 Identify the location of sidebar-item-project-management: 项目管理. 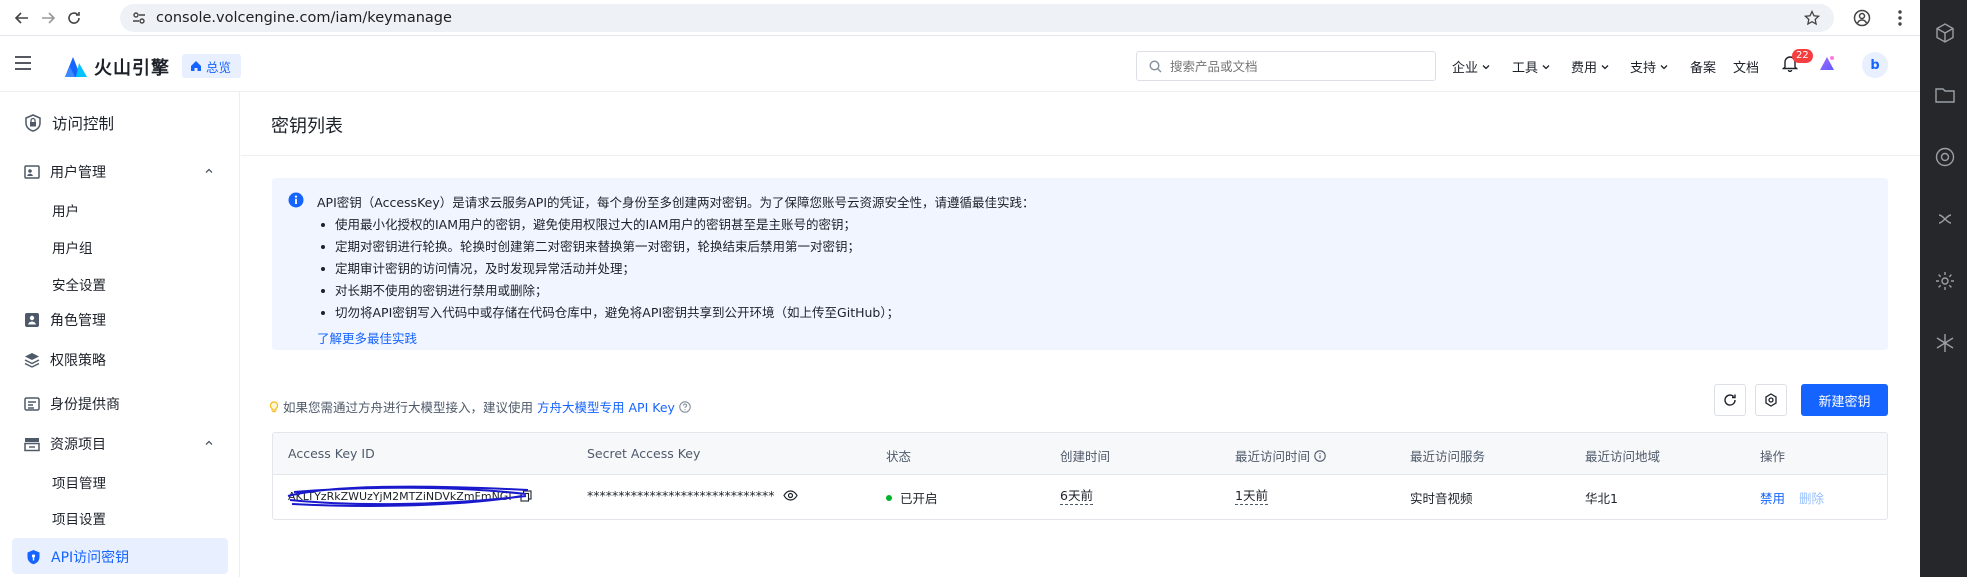
(79, 482).